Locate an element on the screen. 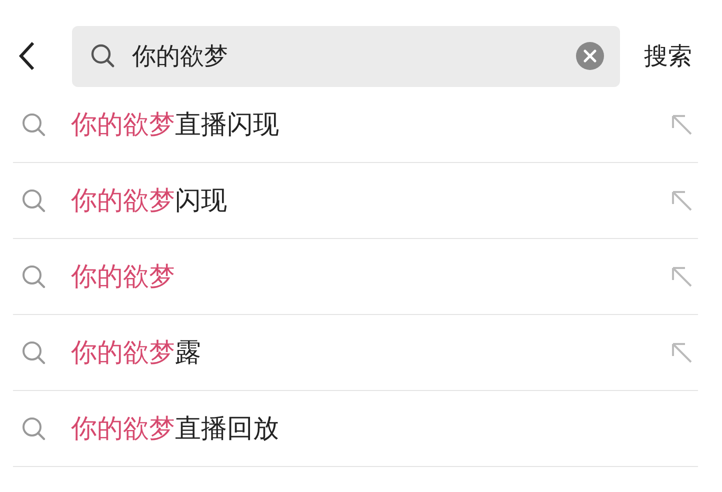 The height and width of the screenshot is (492, 722). suggestion-text: 露 is located at coordinates (188, 353).